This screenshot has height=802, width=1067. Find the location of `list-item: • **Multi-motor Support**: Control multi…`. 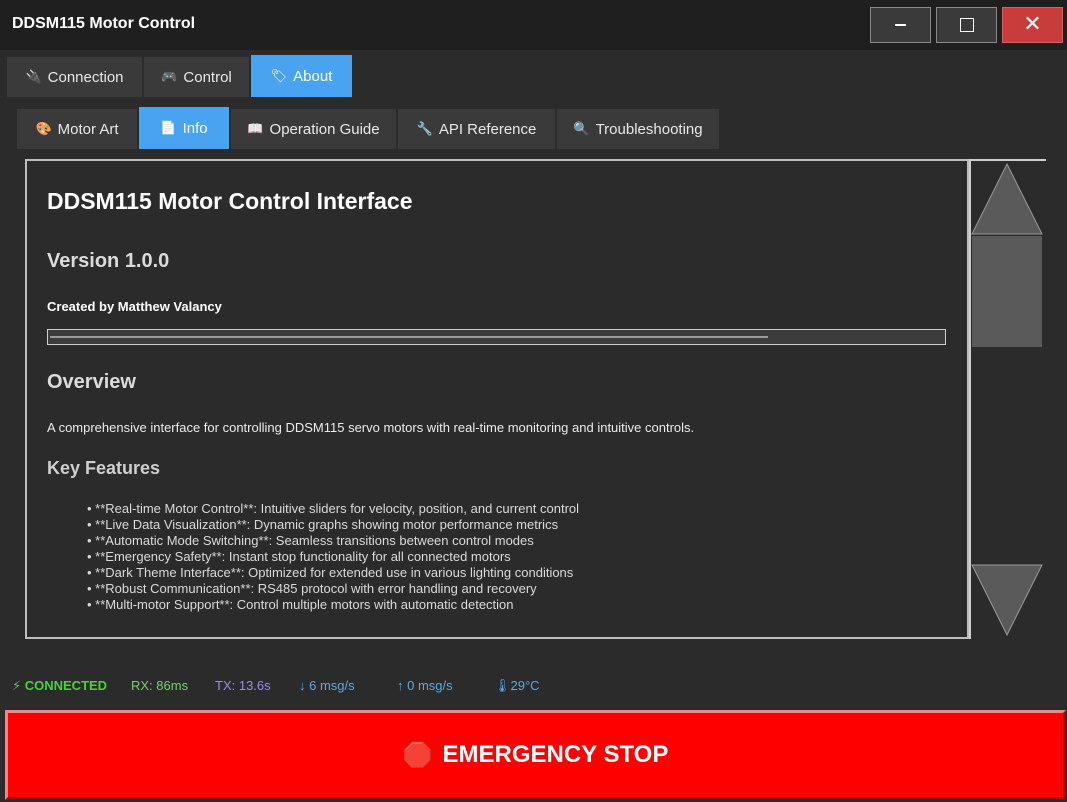

list-item: • **Multi-motor Support**: Control multi… is located at coordinates (300, 604).